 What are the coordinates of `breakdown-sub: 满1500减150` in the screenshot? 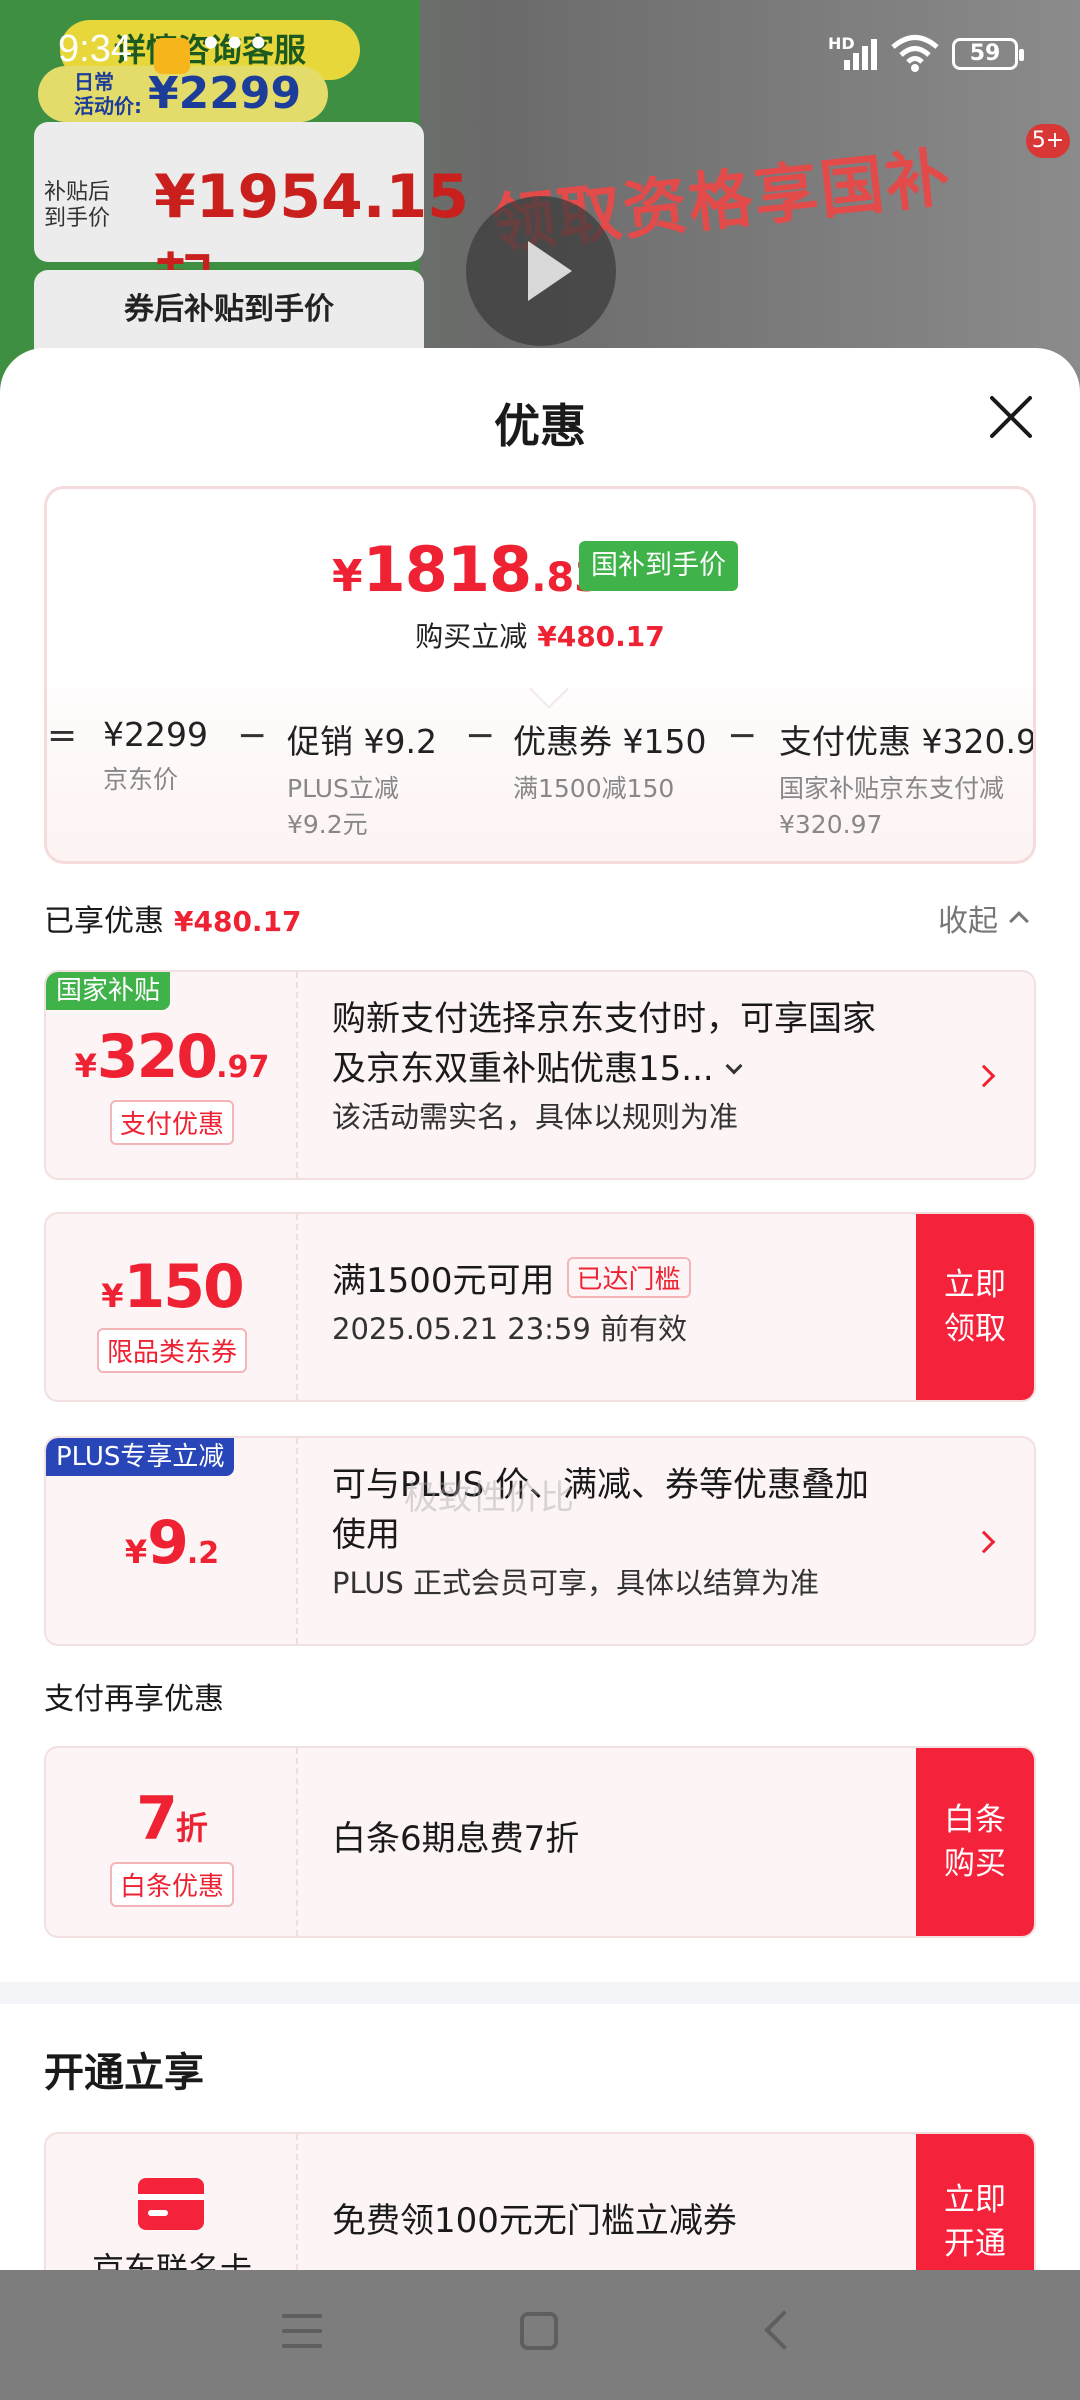 It's located at (594, 788).